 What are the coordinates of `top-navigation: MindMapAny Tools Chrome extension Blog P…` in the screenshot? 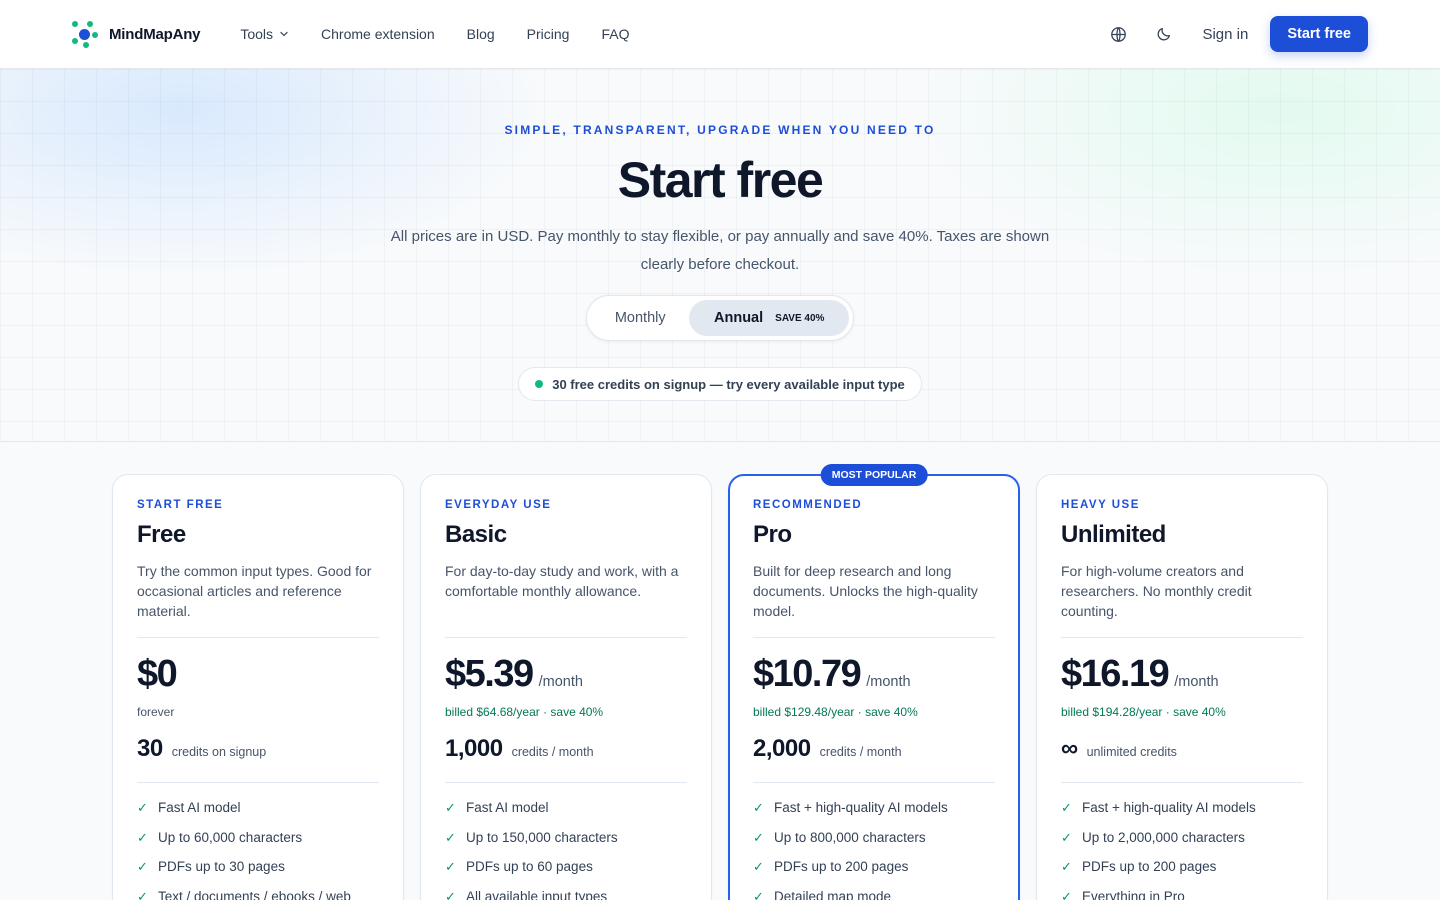 It's located at (720, 34).